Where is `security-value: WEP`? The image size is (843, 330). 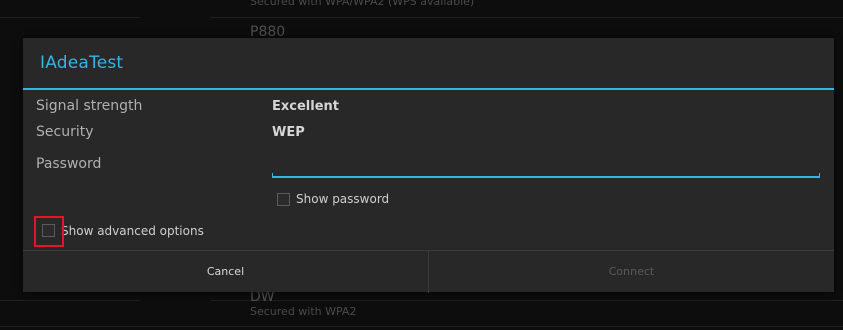 security-value: WEP is located at coordinates (288, 132).